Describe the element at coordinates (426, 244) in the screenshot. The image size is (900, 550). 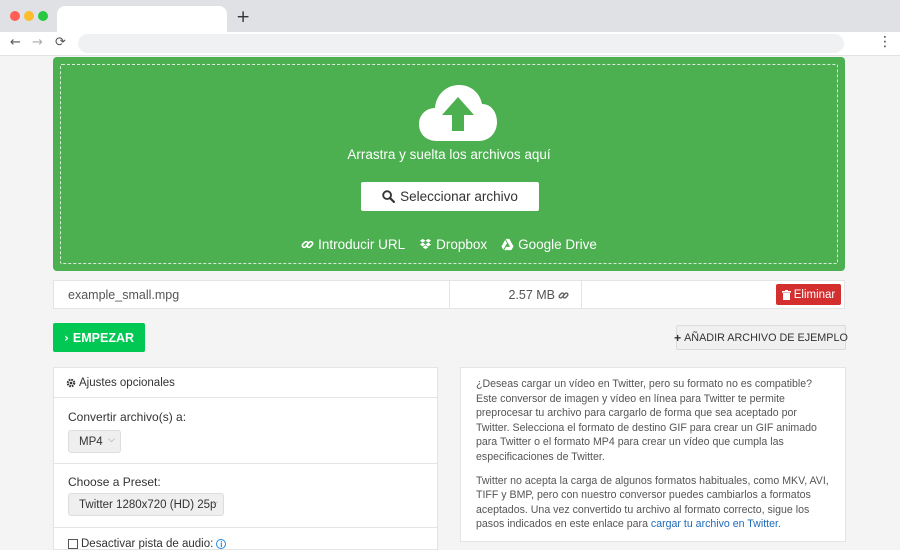
I see `dropbox-icon` at that location.